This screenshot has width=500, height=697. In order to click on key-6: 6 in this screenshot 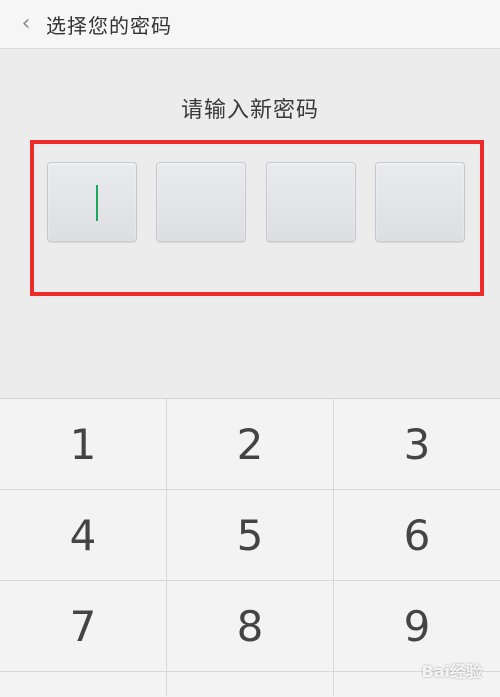, I will do `click(417, 535)`.